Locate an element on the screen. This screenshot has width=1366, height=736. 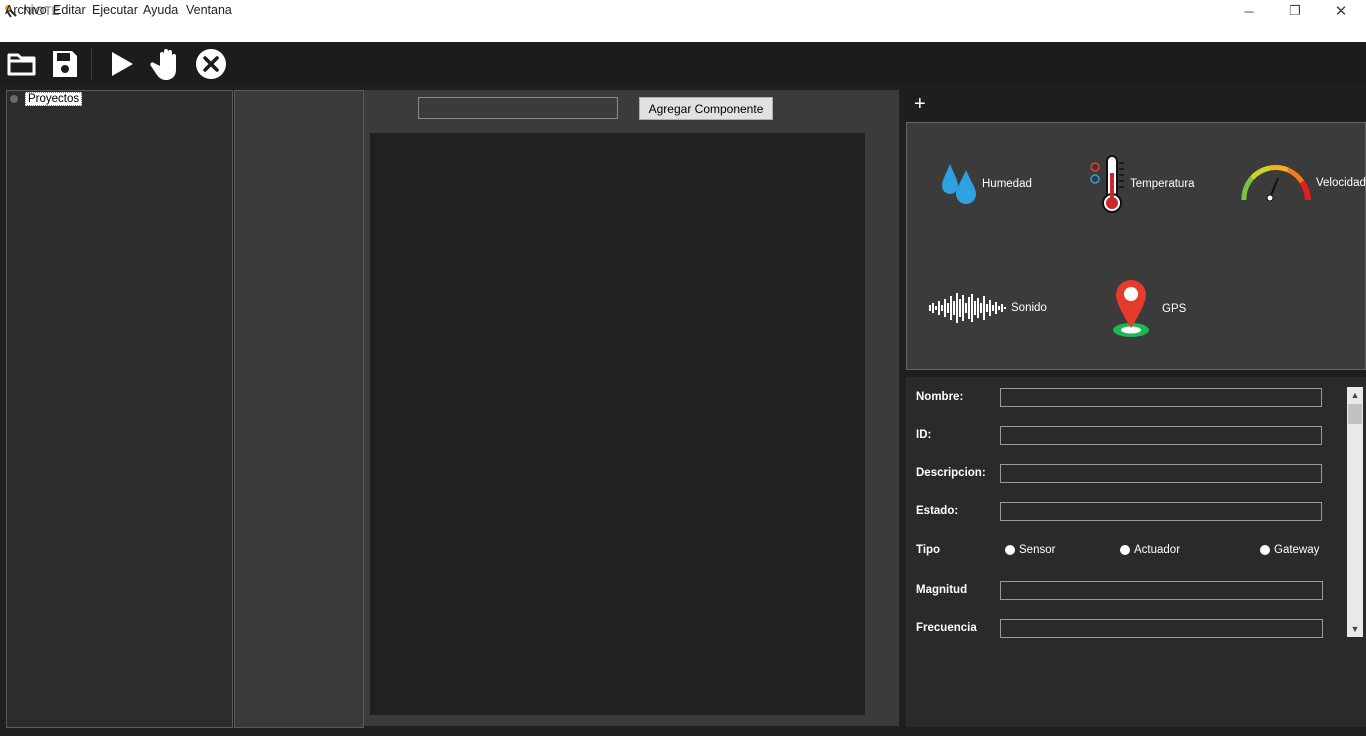
open-button is located at coordinates (22, 64).